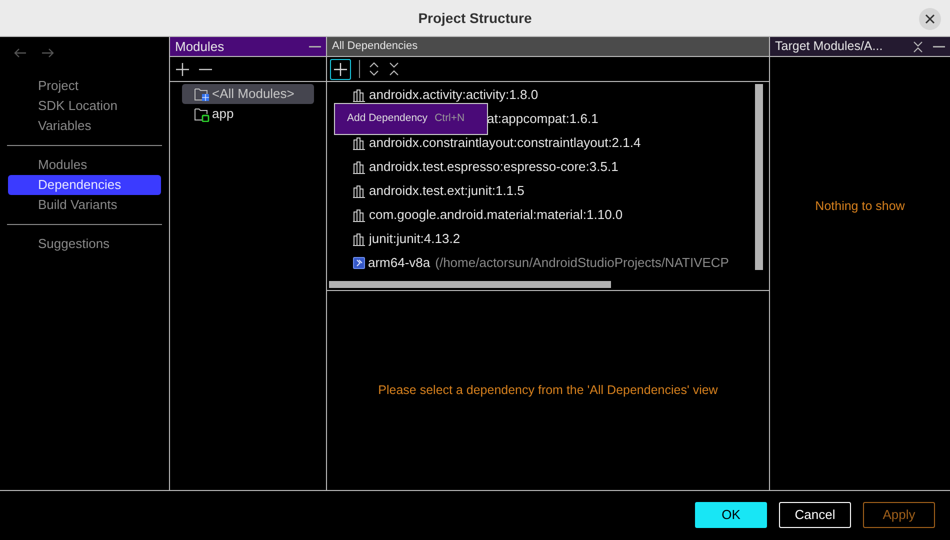 Image resolution: width=950 pixels, height=540 pixels. I want to click on dependency-name: at:appcompat:1.6.1, so click(542, 119).